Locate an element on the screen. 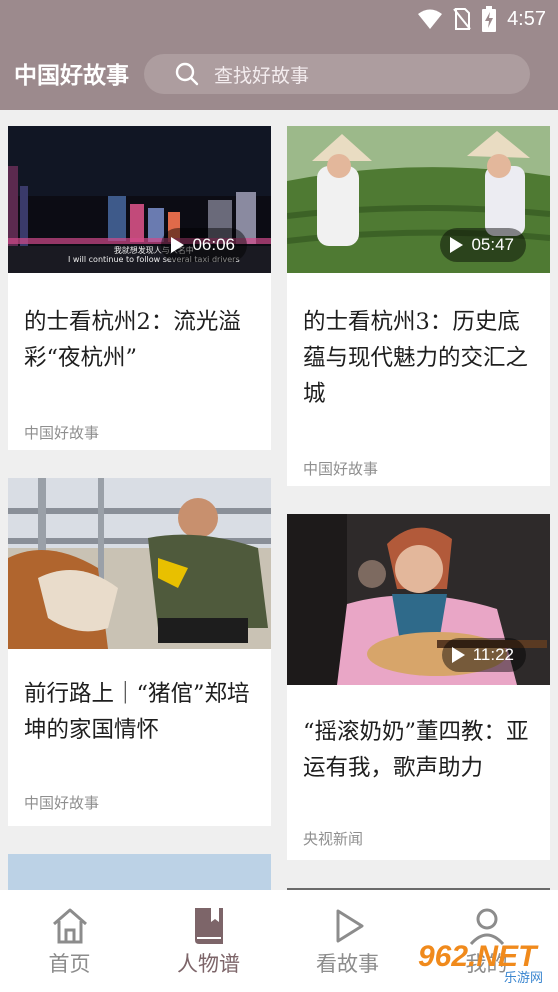 Image resolution: width=558 pixels, height=992 pixels. status-icons: 4:57 is located at coordinates (481, 19).